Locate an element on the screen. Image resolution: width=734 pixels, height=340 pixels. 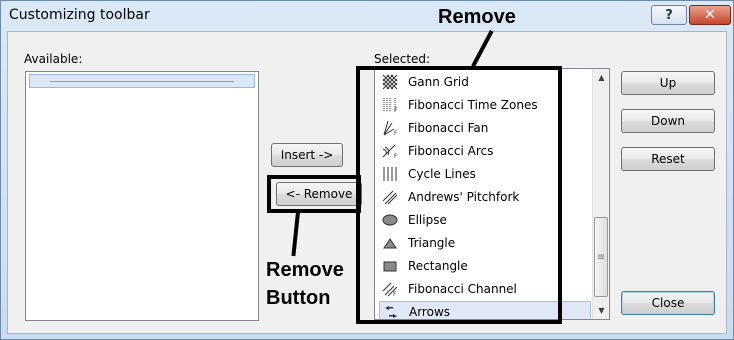
reset-button: Reset is located at coordinates (668, 159).